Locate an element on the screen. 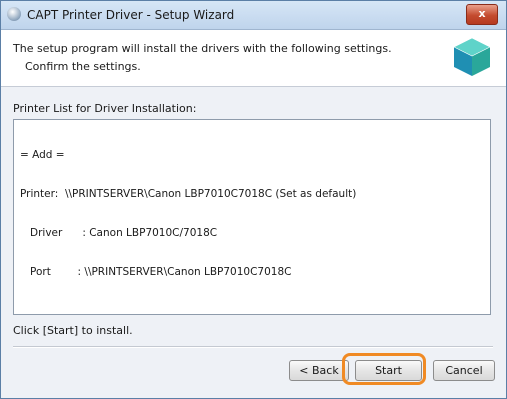 This screenshot has width=507, height=399. cube-icon is located at coordinates (472, 56).